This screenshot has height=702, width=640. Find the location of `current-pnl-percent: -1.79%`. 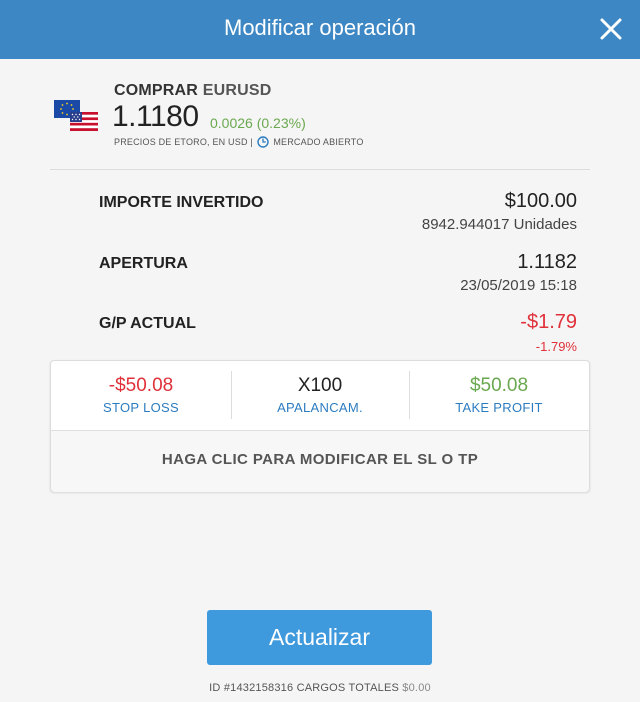

current-pnl-percent: -1.79% is located at coordinates (556, 346).